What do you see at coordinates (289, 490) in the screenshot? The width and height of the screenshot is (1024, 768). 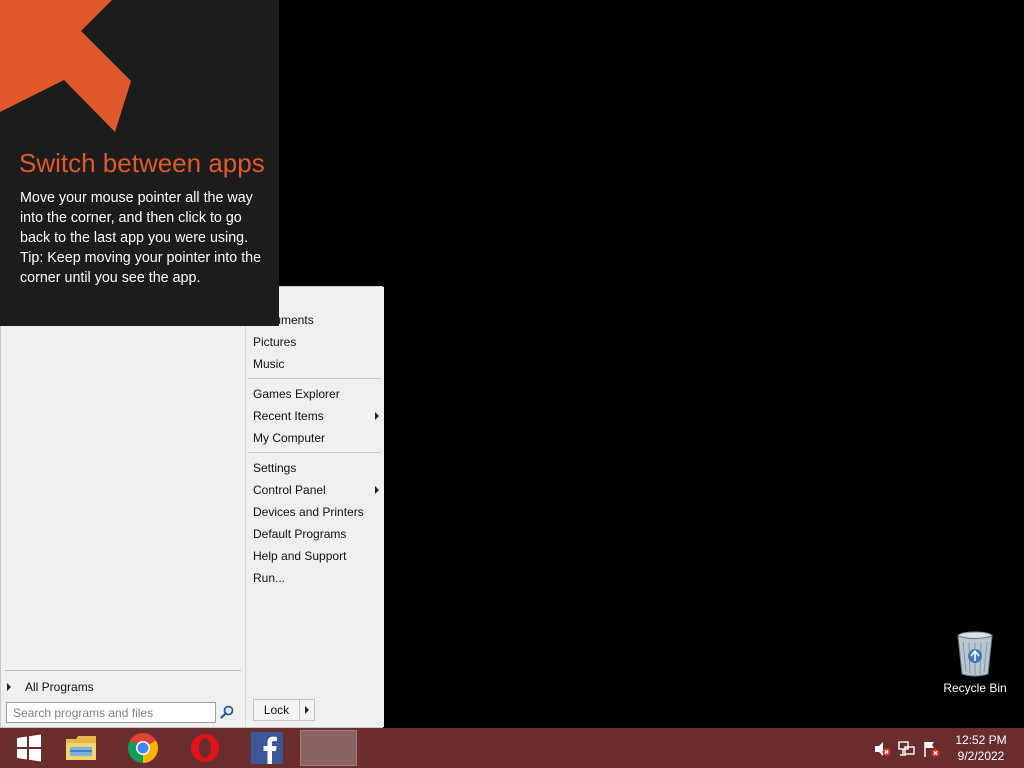 I see `menu-item-label: Control Panel` at bounding box center [289, 490].